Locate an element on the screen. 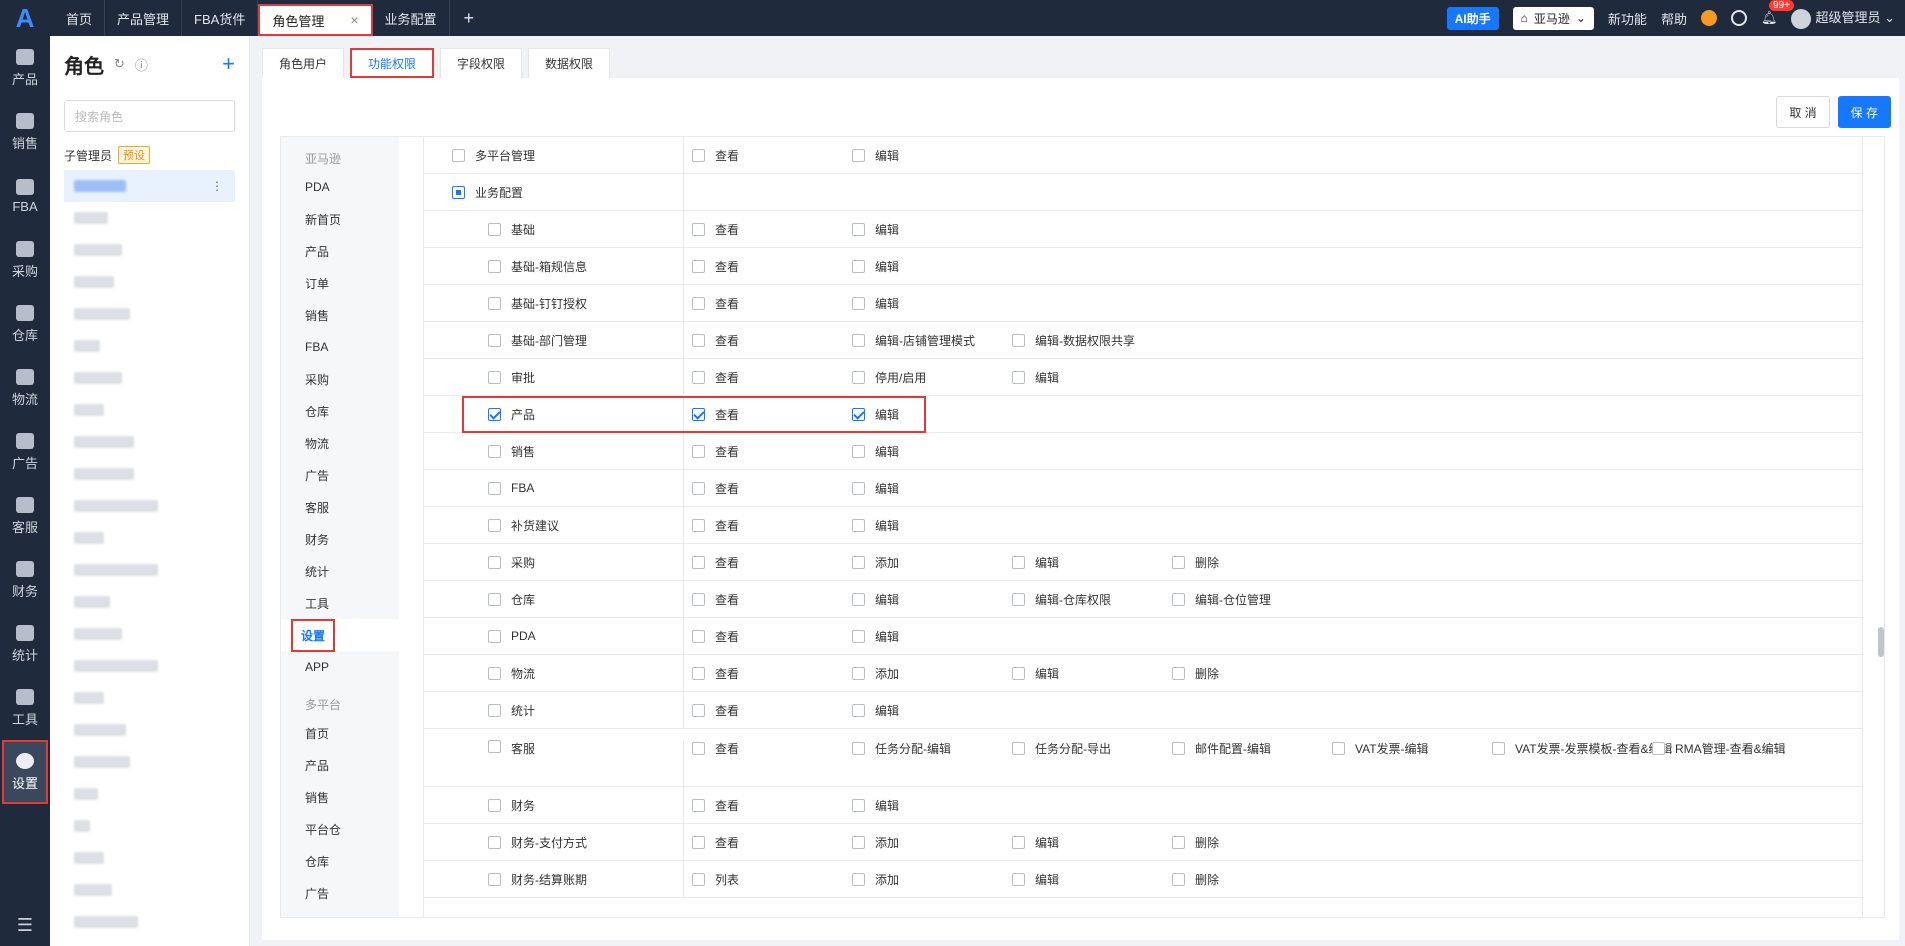  category-item: FBA is located at coordinates (340, 347).